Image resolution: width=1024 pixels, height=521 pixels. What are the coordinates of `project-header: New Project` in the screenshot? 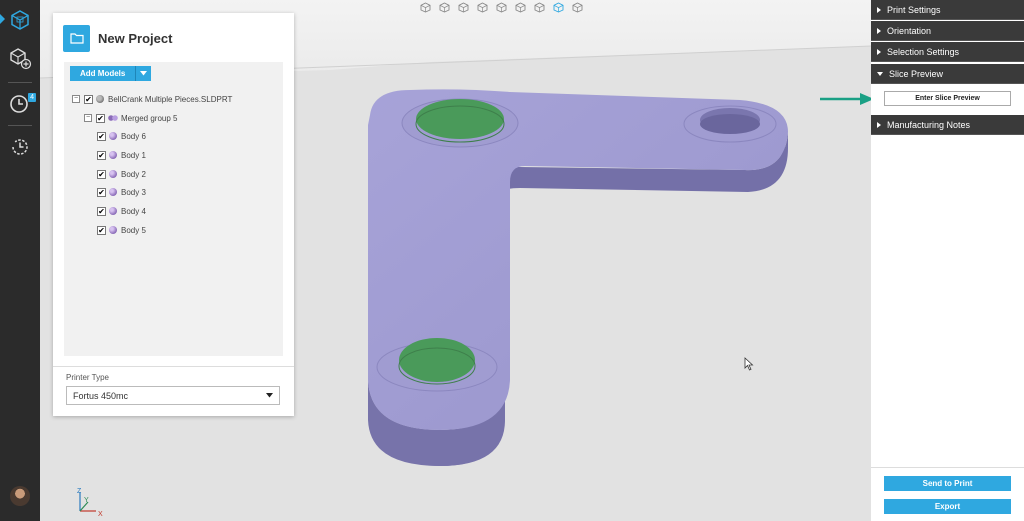 It's located at (173, 38).